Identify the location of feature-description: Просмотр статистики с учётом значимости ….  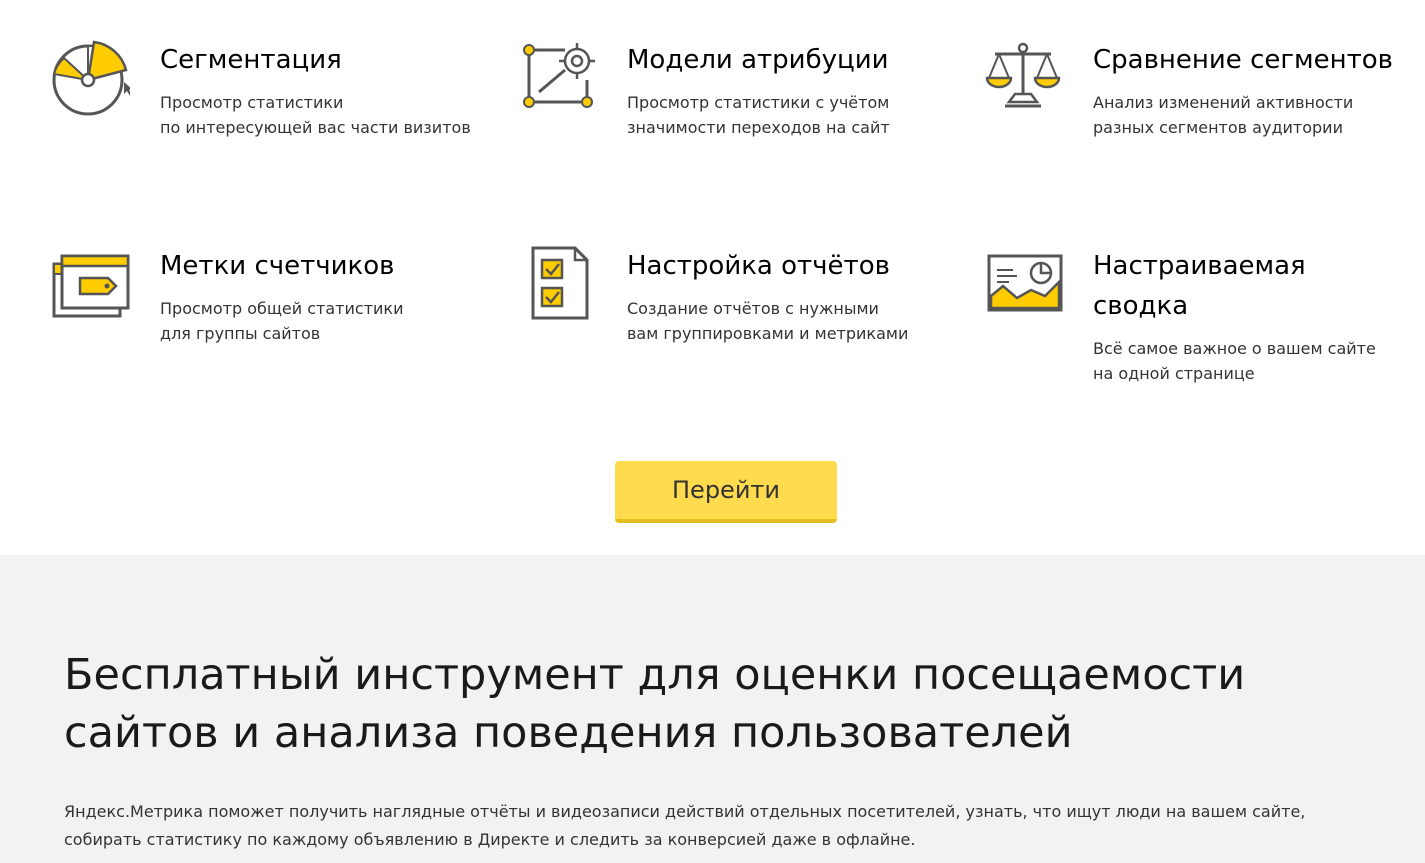
(792, 115).